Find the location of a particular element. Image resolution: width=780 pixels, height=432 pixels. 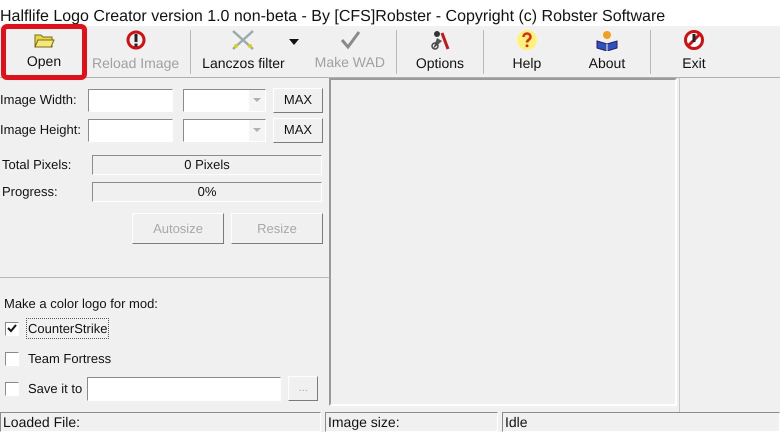

toolbar-button: Help is located at coordinates (526, 51).